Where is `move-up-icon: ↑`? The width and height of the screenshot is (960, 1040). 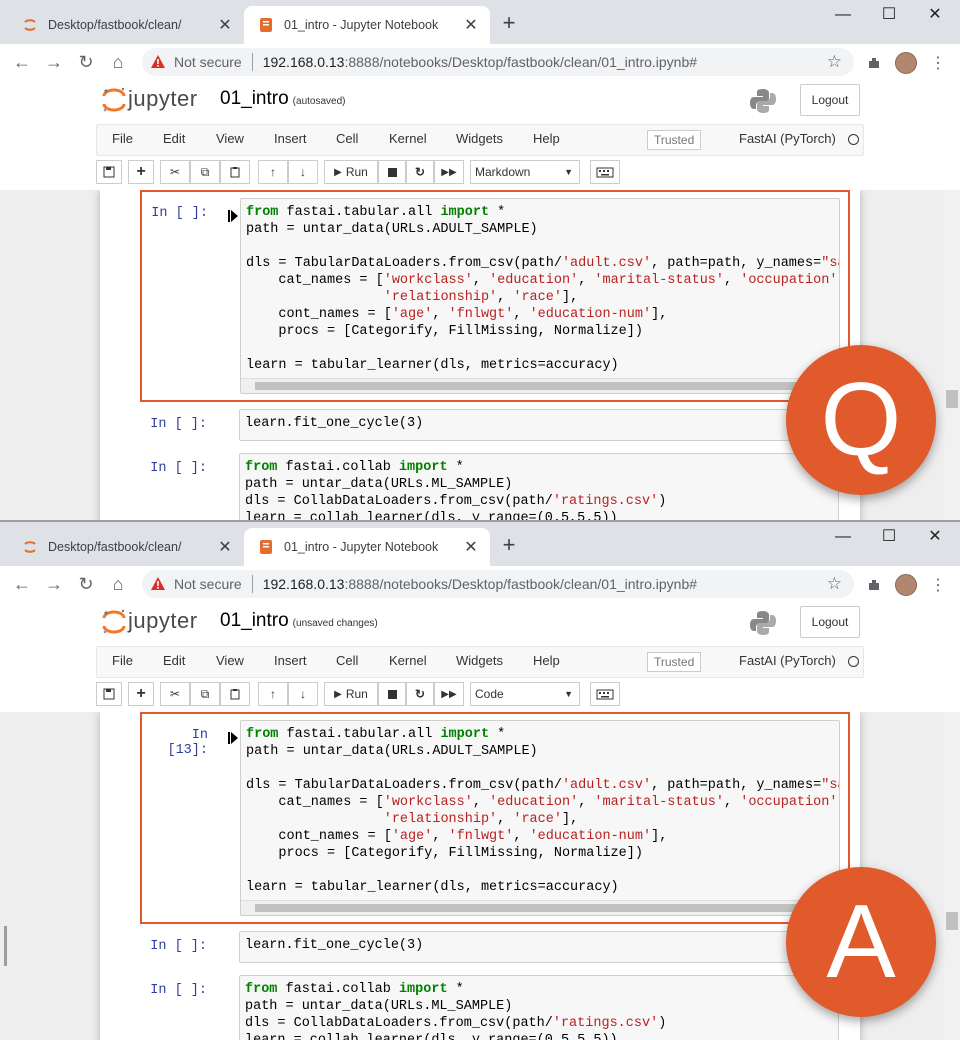 move-up-icon: ↑ is located at coordinates (273, 172).